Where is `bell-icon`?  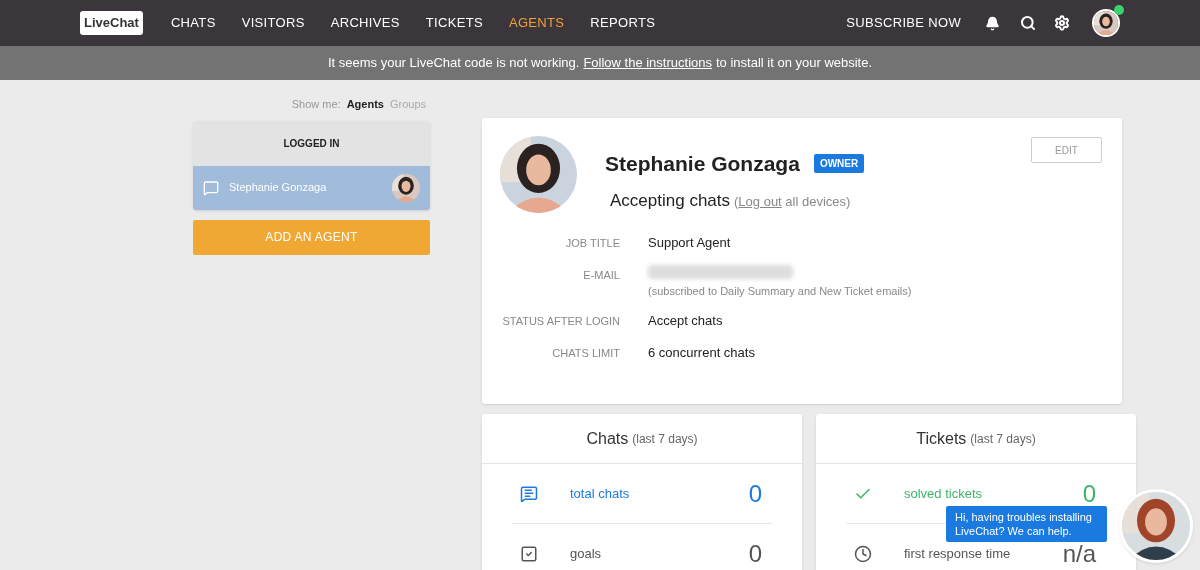 bell-icon is located at coordinates (992, 23).